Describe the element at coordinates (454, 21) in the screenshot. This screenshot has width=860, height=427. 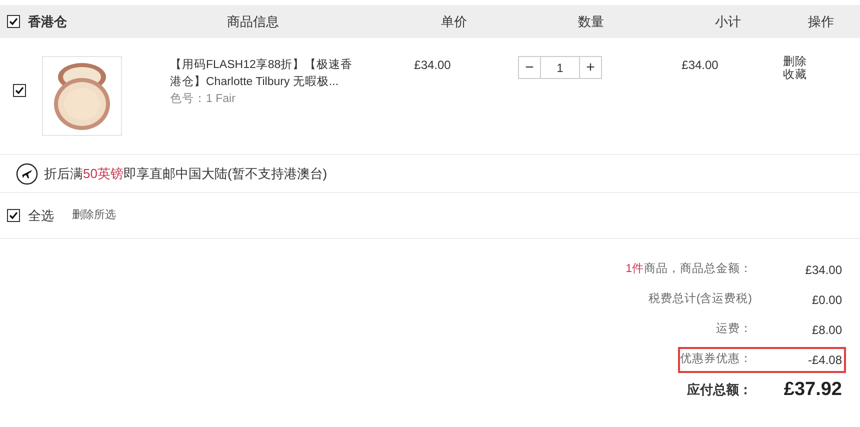
I see `column-header: 单价` at that location.